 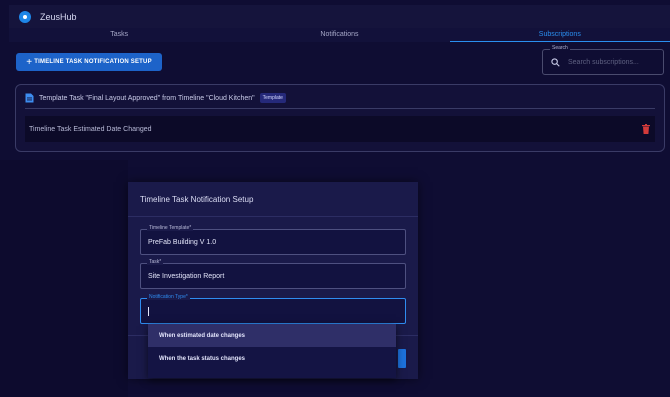 What do you see at coordinates (64, 278) in the screenshot?
I see `backdrop` at bounding box center [64, 278].